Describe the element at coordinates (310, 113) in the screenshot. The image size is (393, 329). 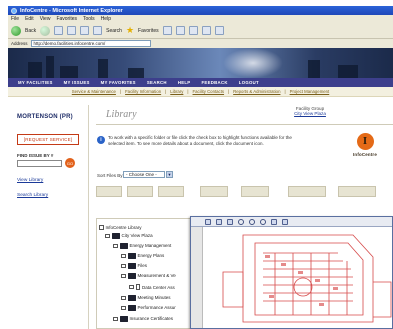
I see `facility-group-link: City View Plaza` at that location.